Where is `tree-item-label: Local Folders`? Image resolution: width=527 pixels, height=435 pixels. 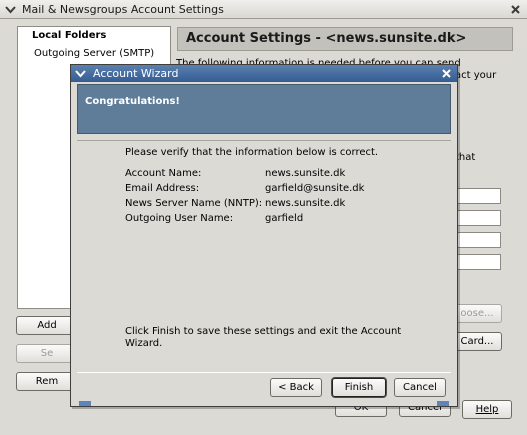
tree-item-label: Local Folders is located at coordinates (69, 35).